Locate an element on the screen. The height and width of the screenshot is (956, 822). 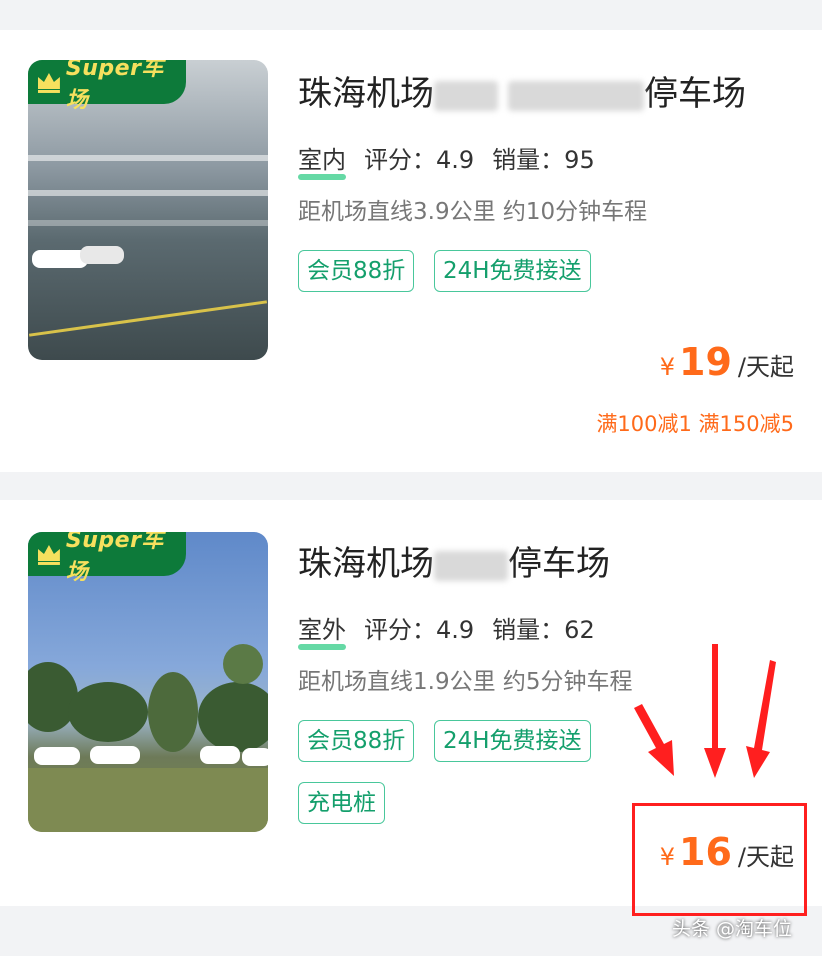
promo-text: 满100减1 满150减5 is located at coordinates (695, 424).